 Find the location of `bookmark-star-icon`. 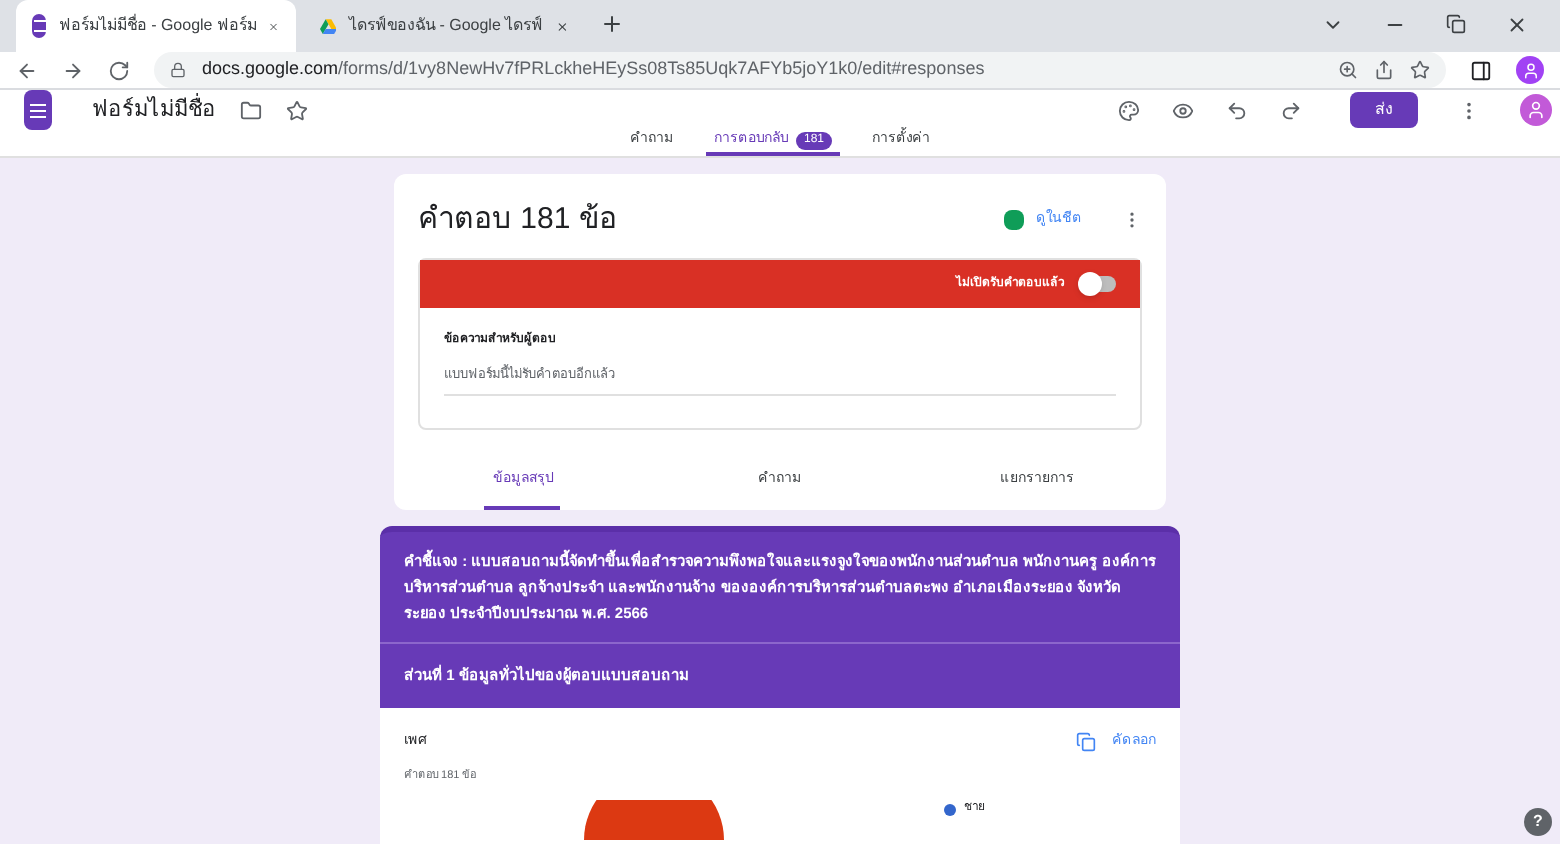

bookmark-star-icon is located at coordinates (1420, 70).